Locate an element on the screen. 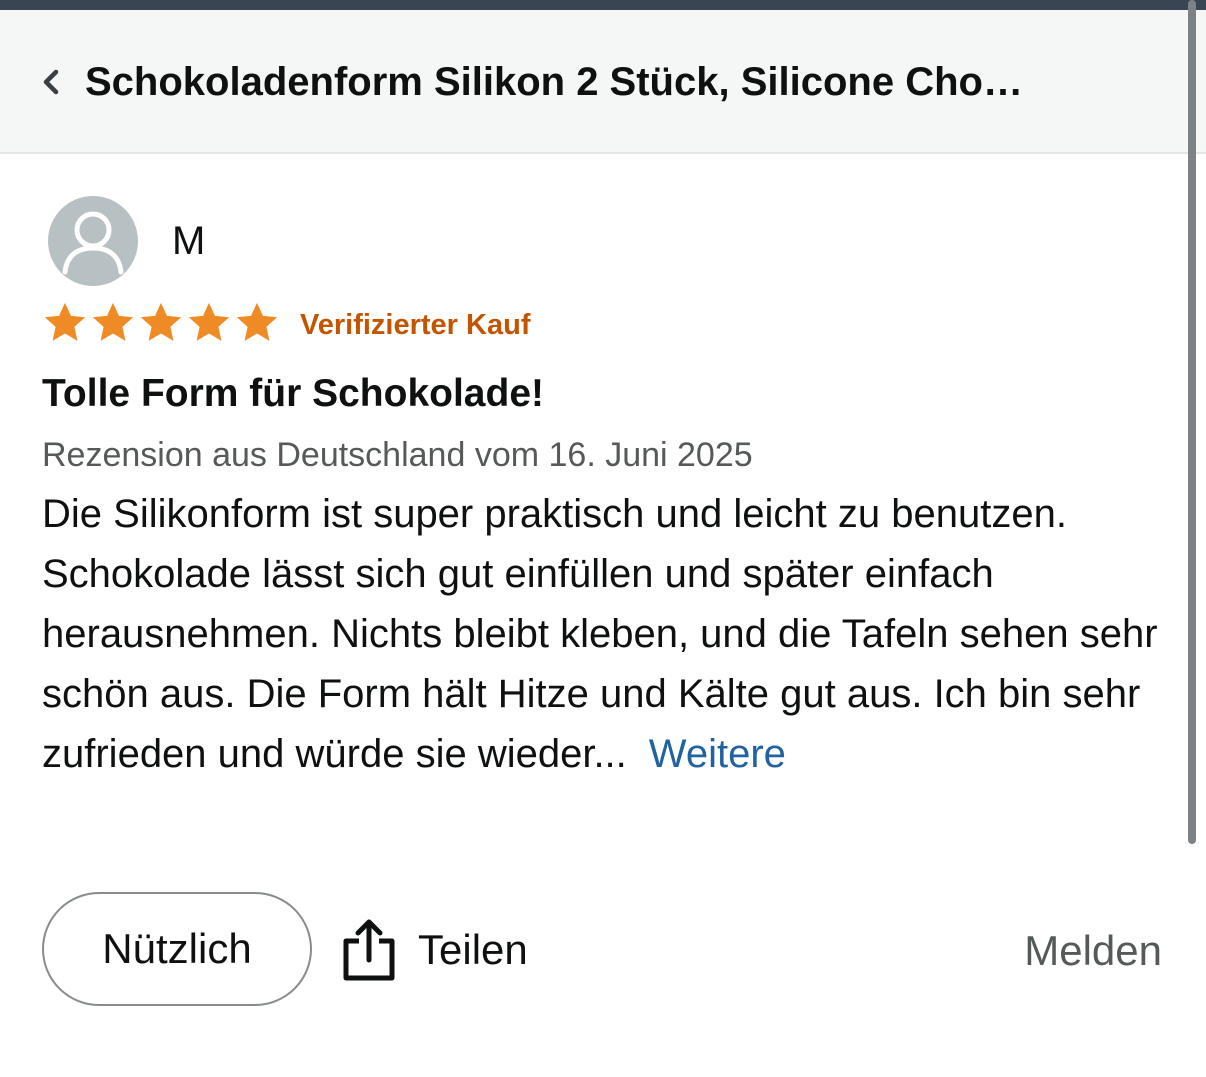  read-more-link: Weitere is located at coordinates (717, 754).